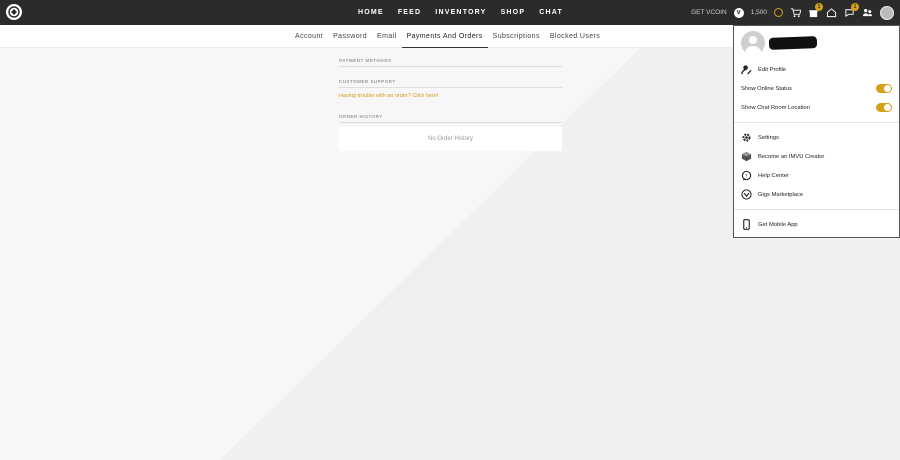 The image size is (900, 460). I want to click on gigs-icon, so click(746, 194).